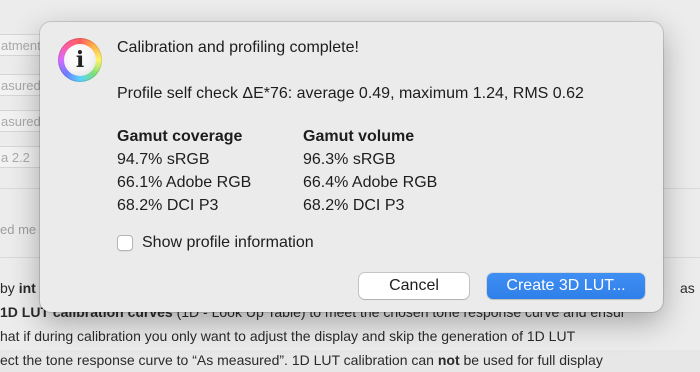 This screenshot has width=700, height=372. What do you see at coordinates (349, 159) in the screenshot?
I see `volume-srgb: 96.3% sRGB` at bounding box center [349, 159].